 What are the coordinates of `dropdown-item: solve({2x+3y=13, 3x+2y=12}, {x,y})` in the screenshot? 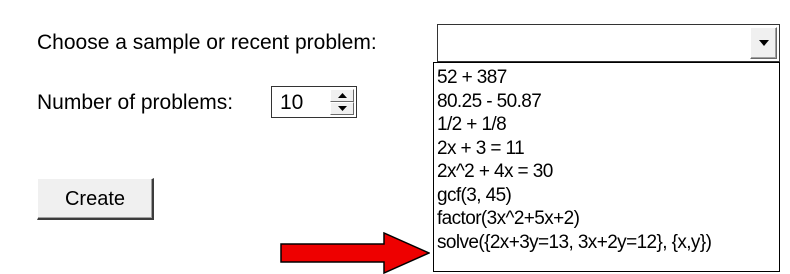 It's located at (608, 243).